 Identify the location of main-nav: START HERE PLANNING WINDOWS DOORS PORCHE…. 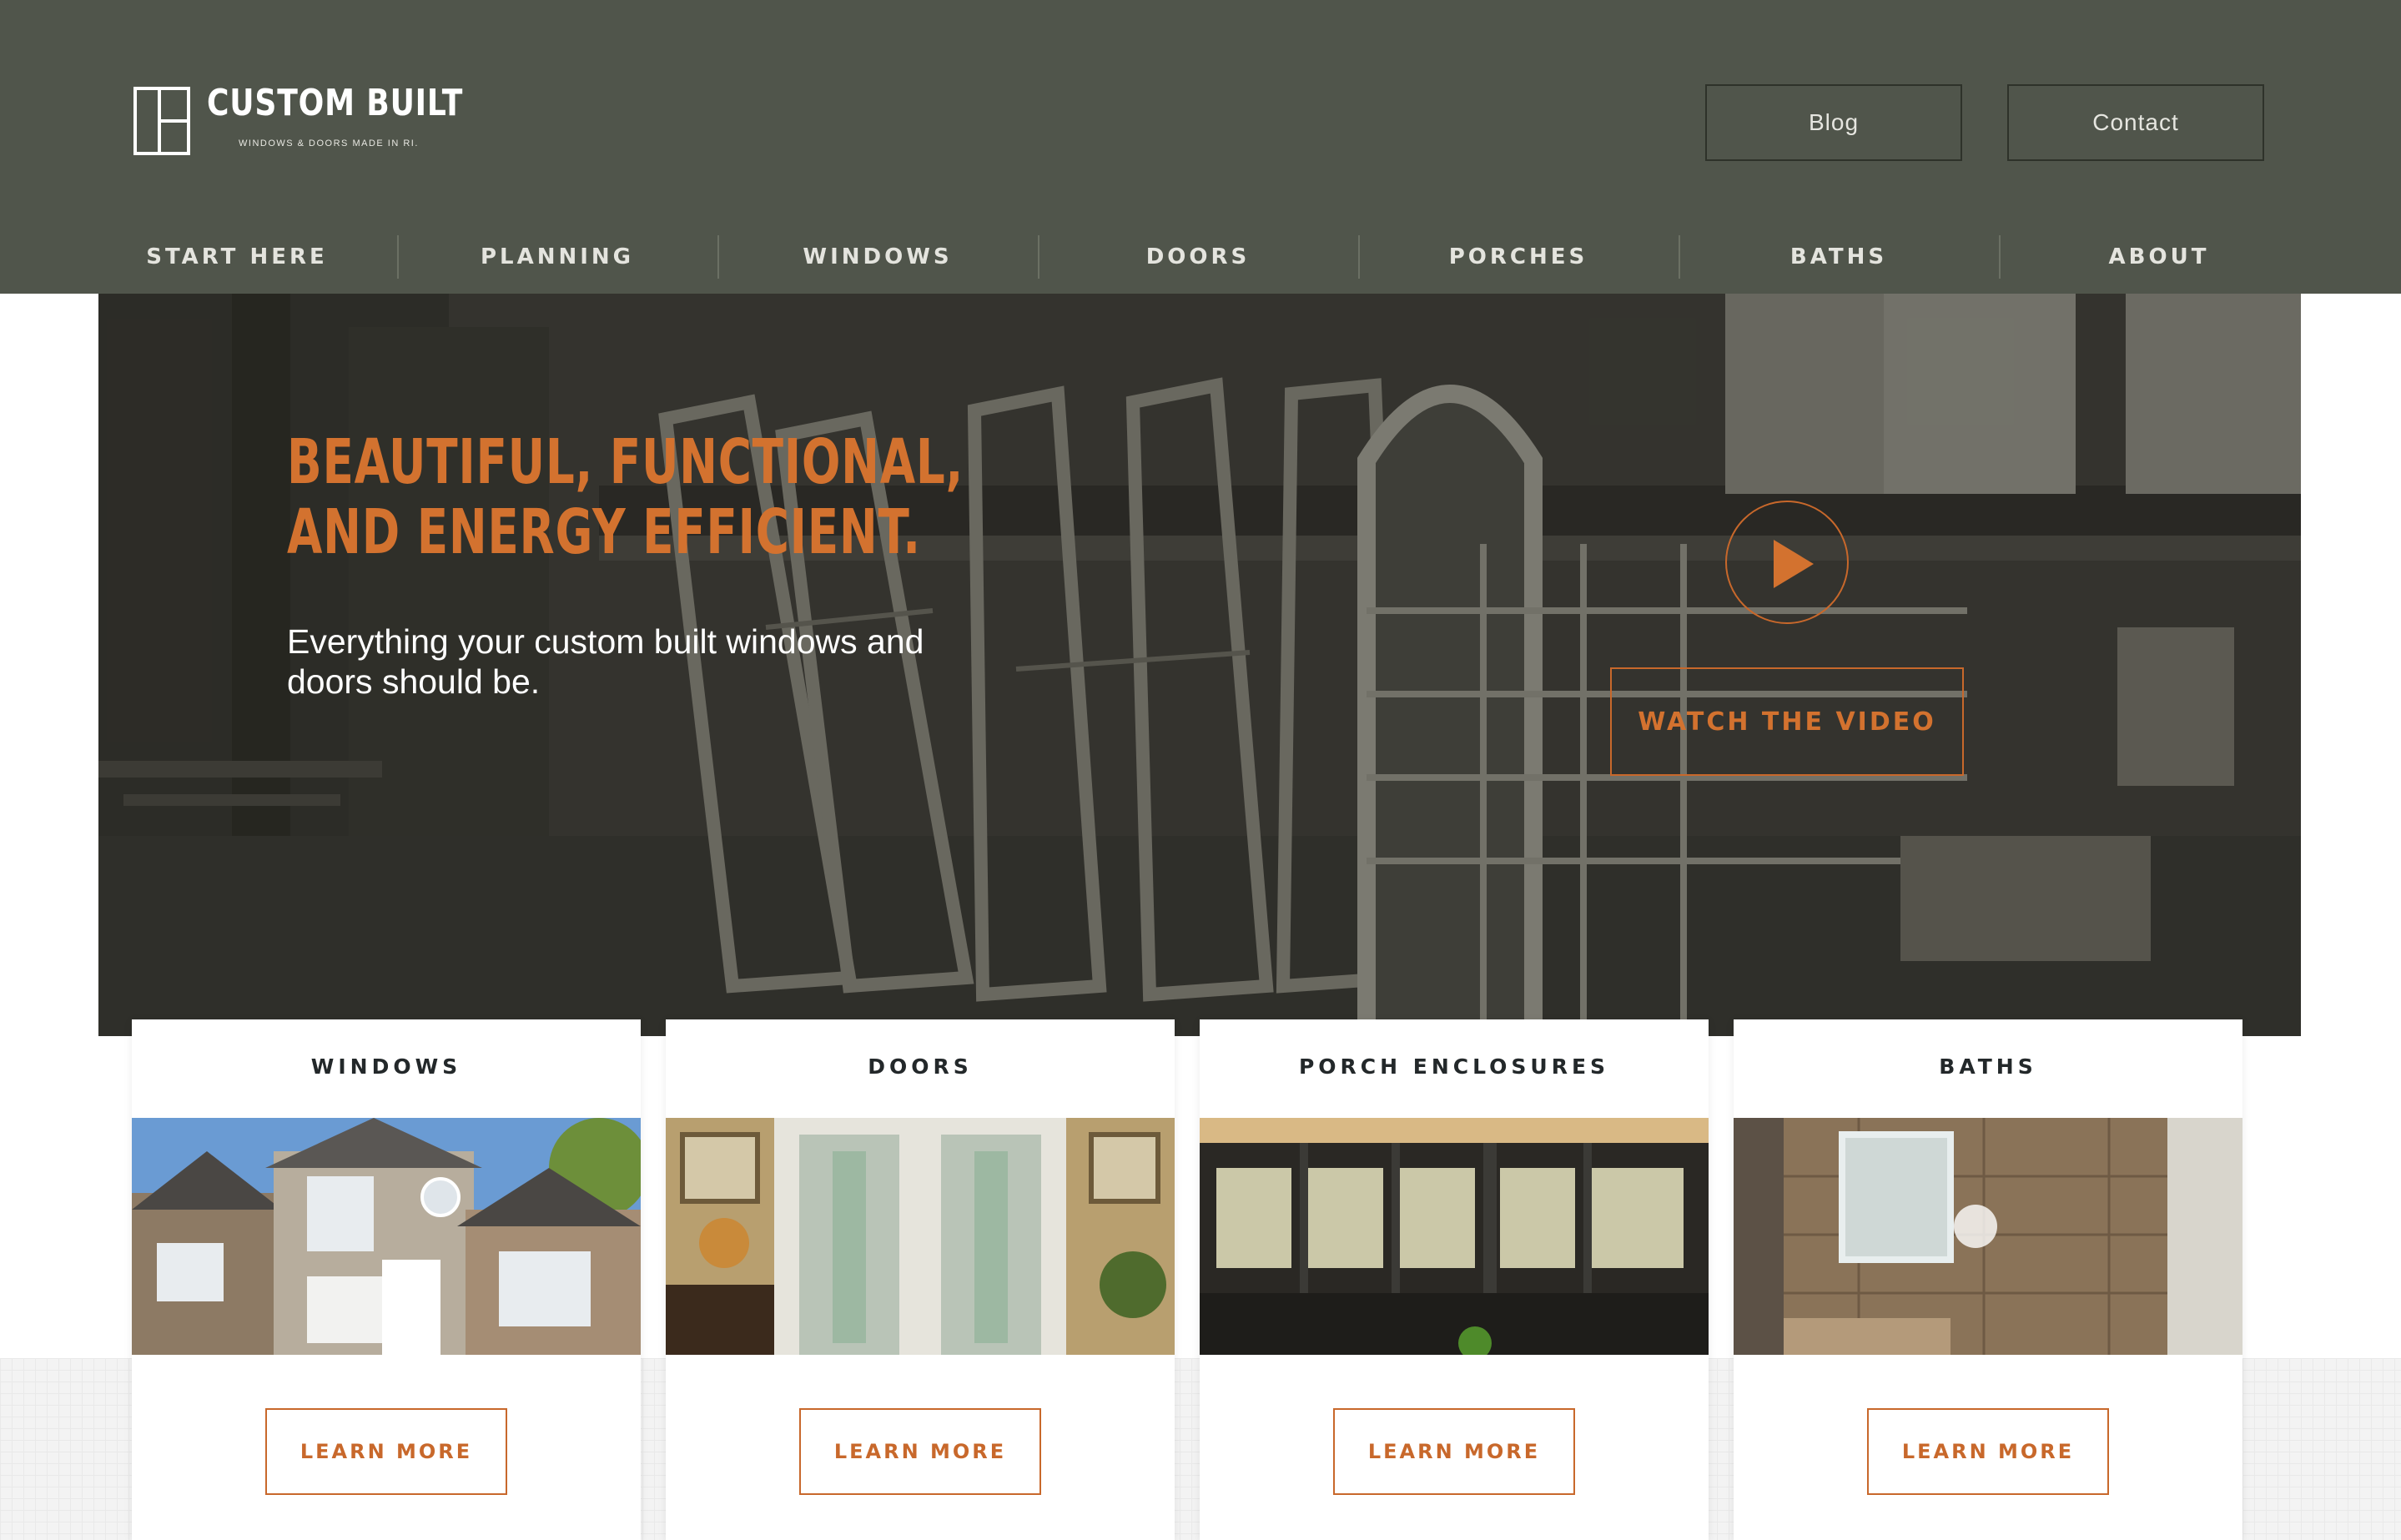
(1200, 257).